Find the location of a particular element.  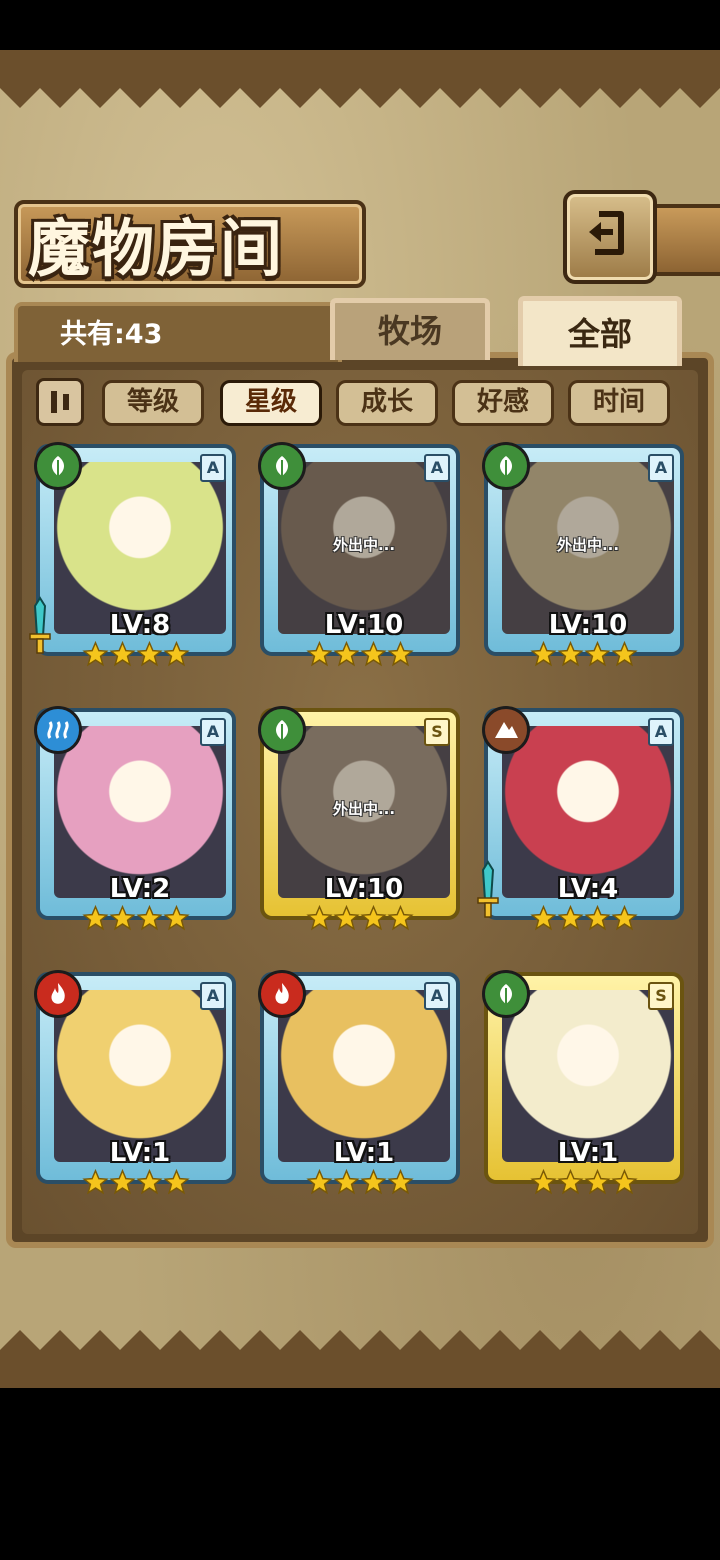

back-button-tail is located at coordinates (683, 240).